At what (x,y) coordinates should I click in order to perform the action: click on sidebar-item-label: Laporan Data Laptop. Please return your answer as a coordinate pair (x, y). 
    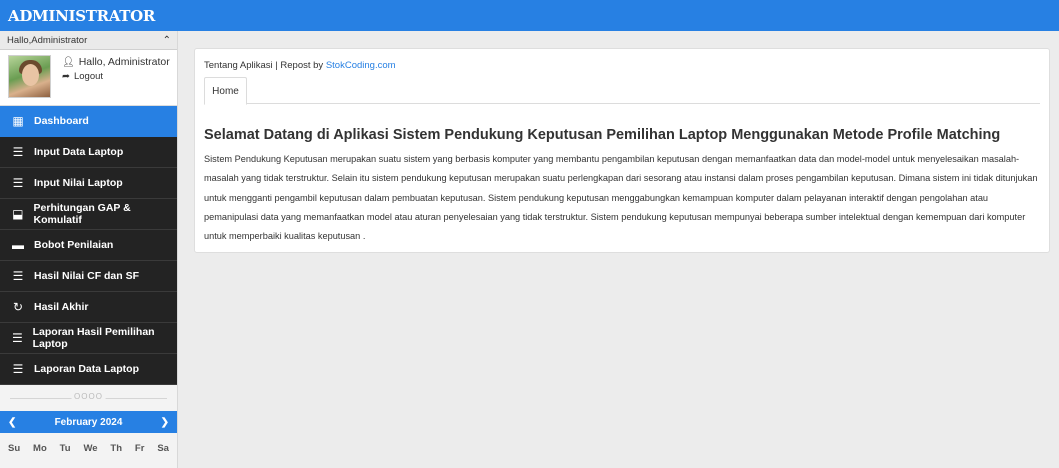
    Looking at the image, I should click on (87, 369).